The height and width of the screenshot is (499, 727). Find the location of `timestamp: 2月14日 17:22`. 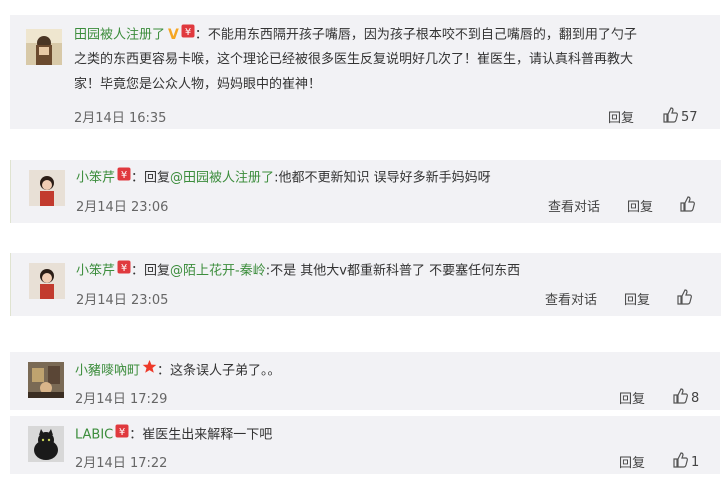

timestamp: 2月14日 17:22 is located at coordinates (121, 463).